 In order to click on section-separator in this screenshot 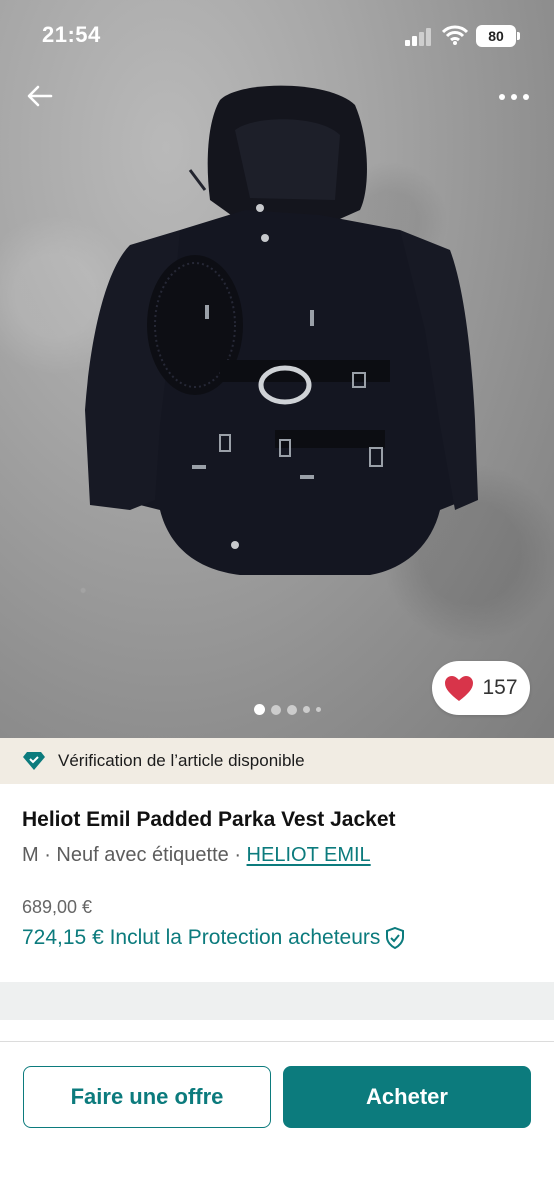, I will do `click(277, 1001)`.